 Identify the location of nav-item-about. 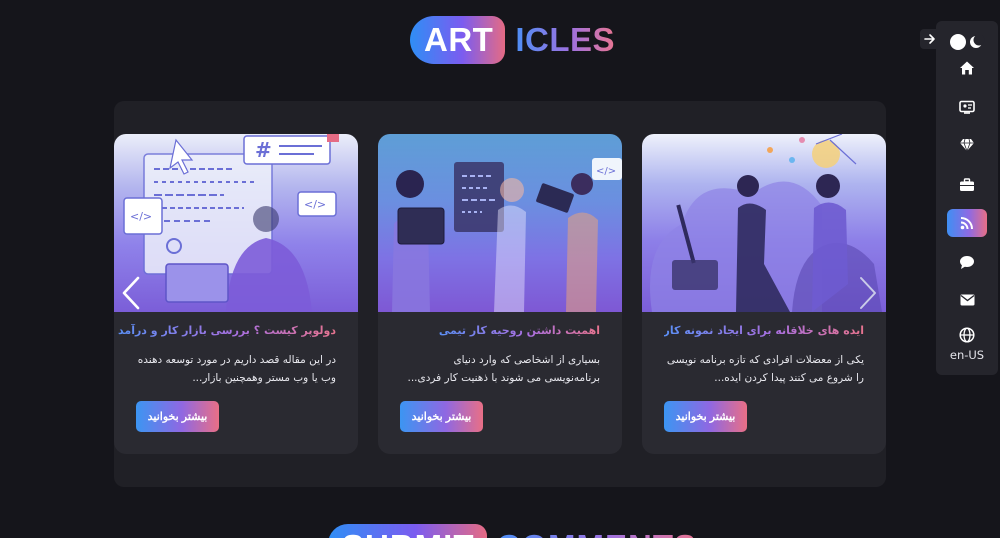
(967, 107).